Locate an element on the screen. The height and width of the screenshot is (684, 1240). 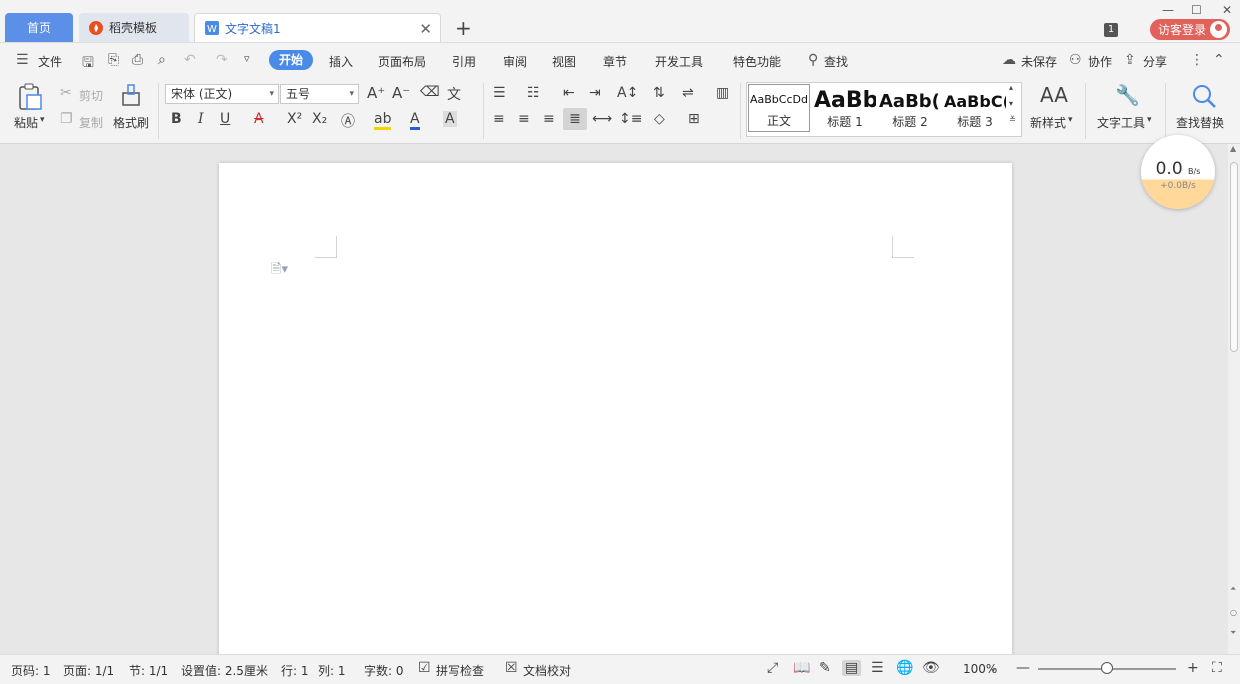
line-spacing-icon: ↕≡ is located at coordinates (630, 119).